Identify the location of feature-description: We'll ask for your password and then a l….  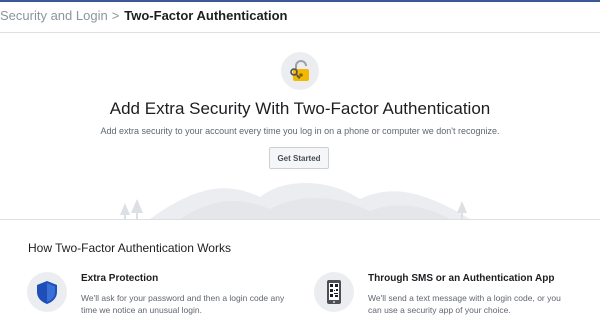
(182, 304).